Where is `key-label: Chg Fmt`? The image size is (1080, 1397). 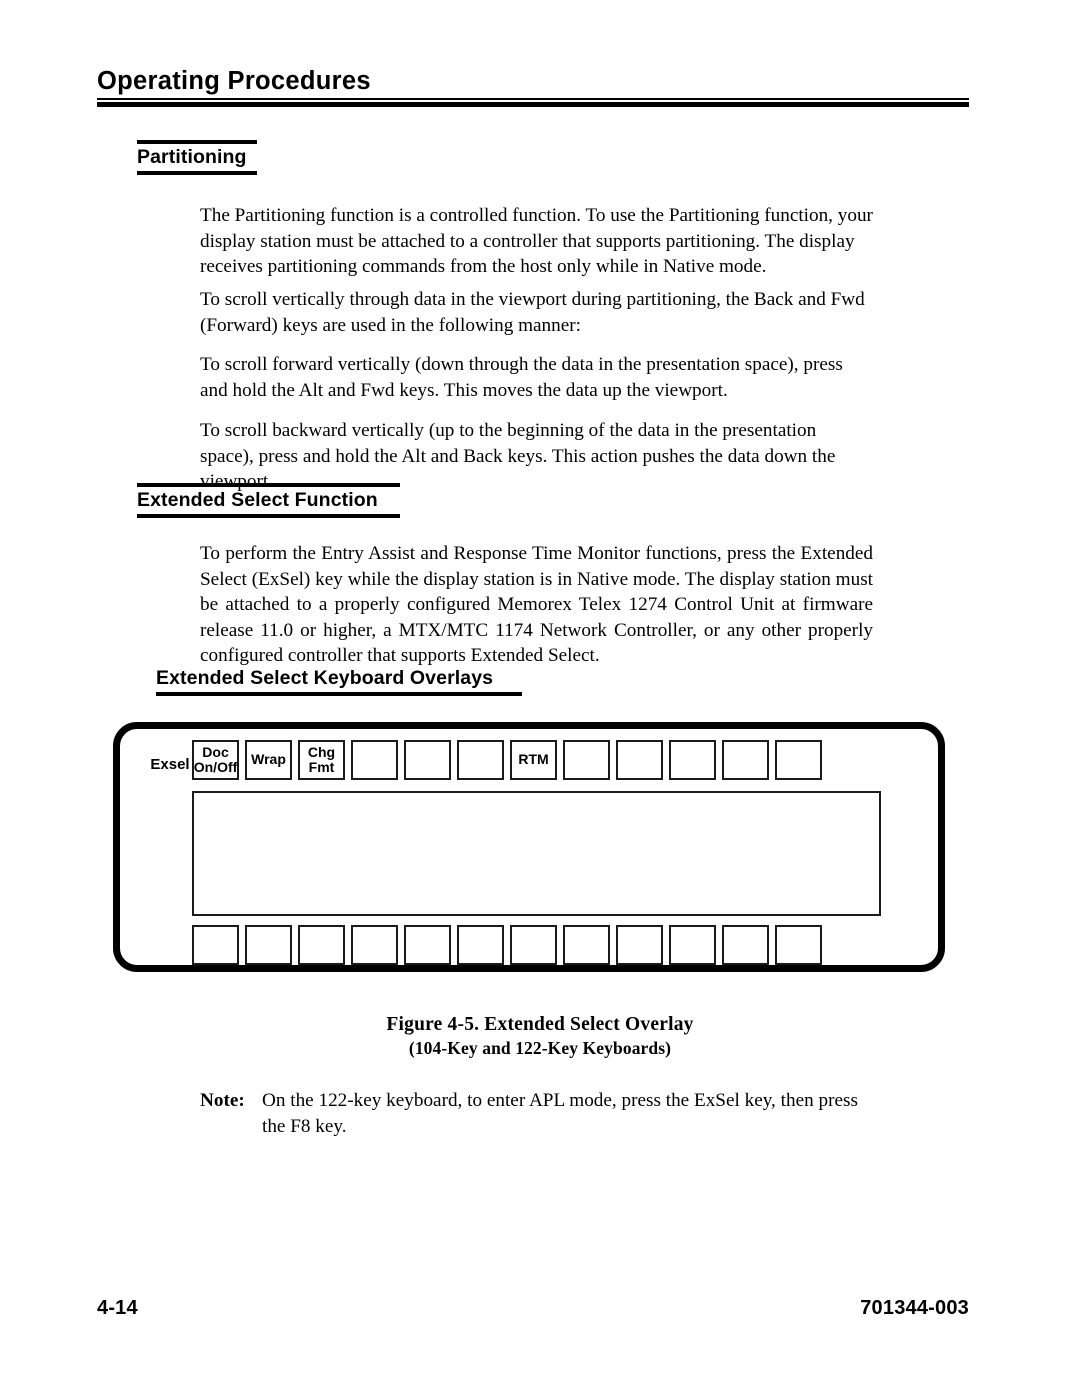
key-label: Chg Fmt is located at coordinates (321, 759).